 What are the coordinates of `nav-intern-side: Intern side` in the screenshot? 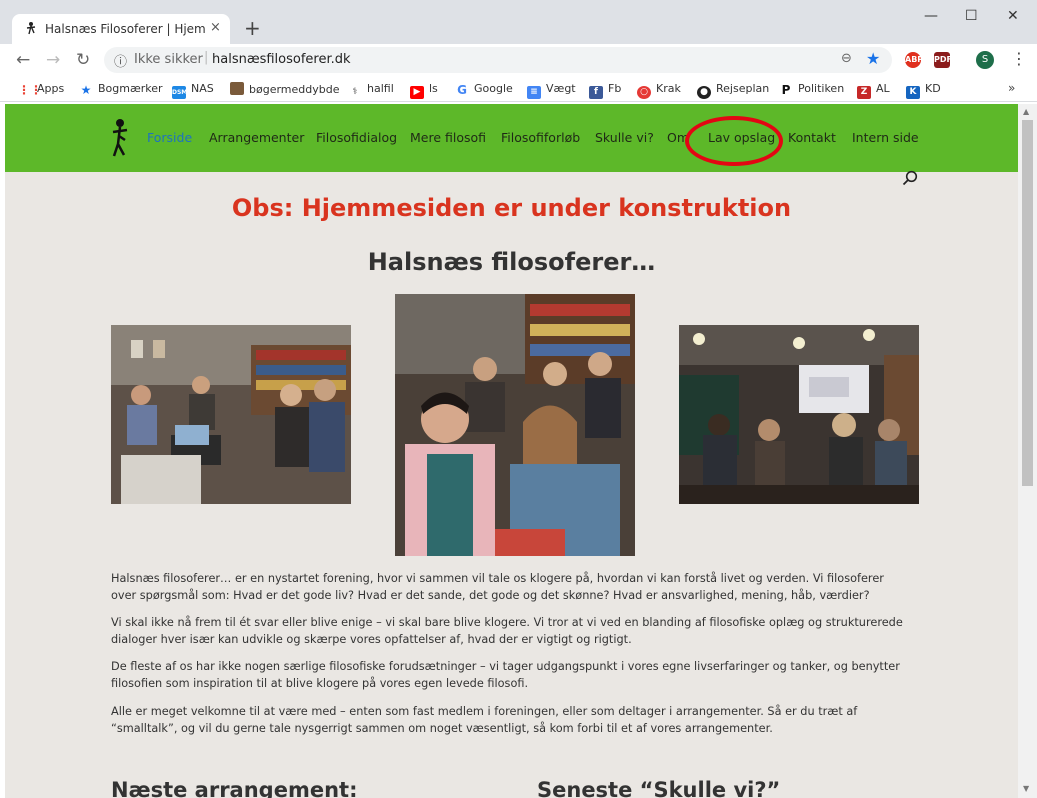 It's located at (885, 137).